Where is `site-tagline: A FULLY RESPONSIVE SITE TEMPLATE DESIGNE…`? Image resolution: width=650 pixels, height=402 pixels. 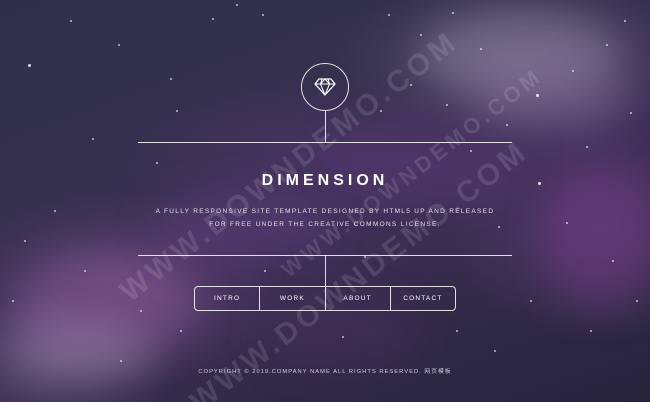
site-tagline: A FULLY RESPONSIVE SITE TEMPLATE DESIGNE… is located at coordinates (325, 218).